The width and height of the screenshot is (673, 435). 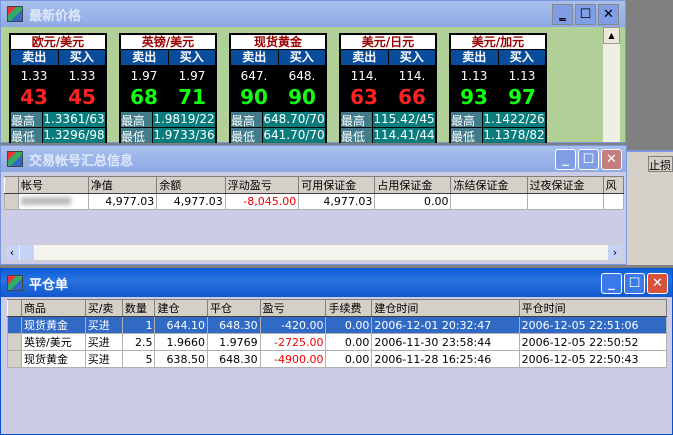 I want to click on column-header: 商品, so click(x=53, y=308).